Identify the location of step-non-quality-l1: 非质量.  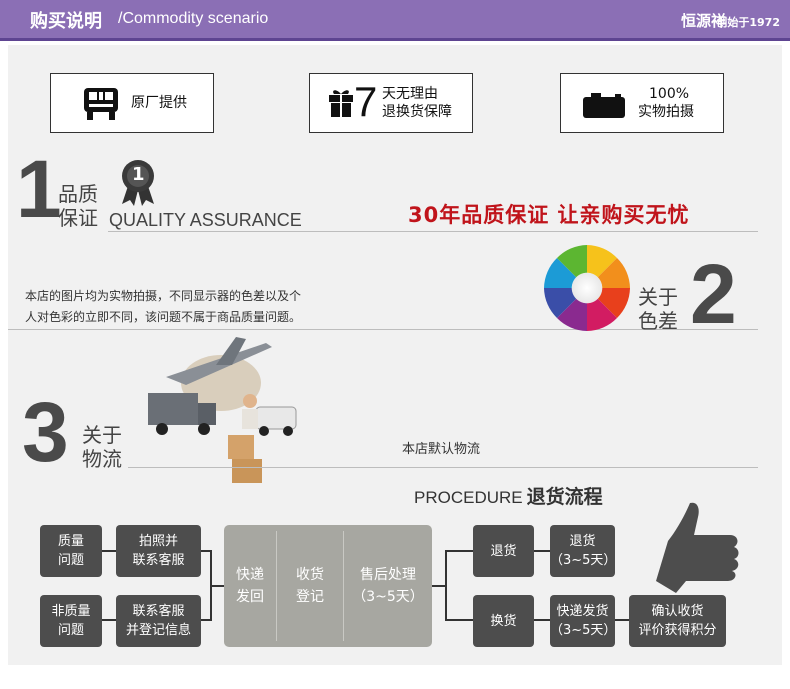
(71, 611).